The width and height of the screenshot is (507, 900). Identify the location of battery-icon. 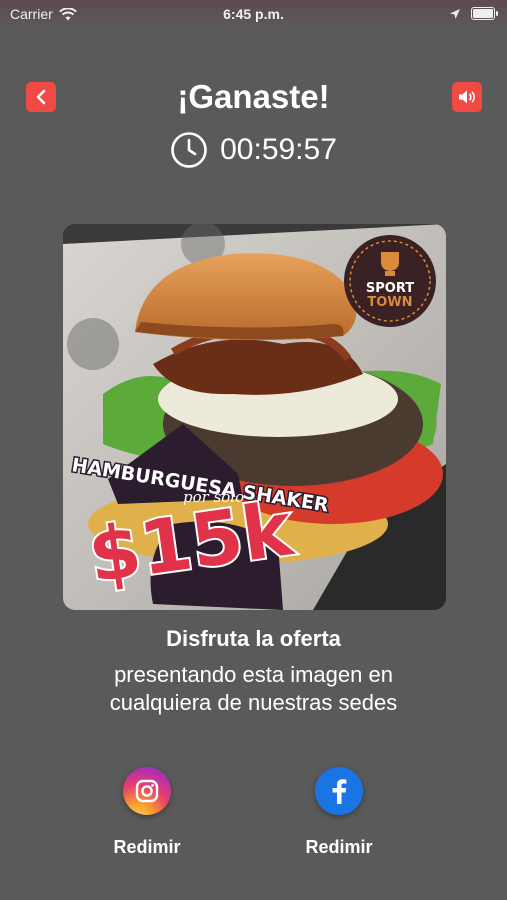
(484, 13).